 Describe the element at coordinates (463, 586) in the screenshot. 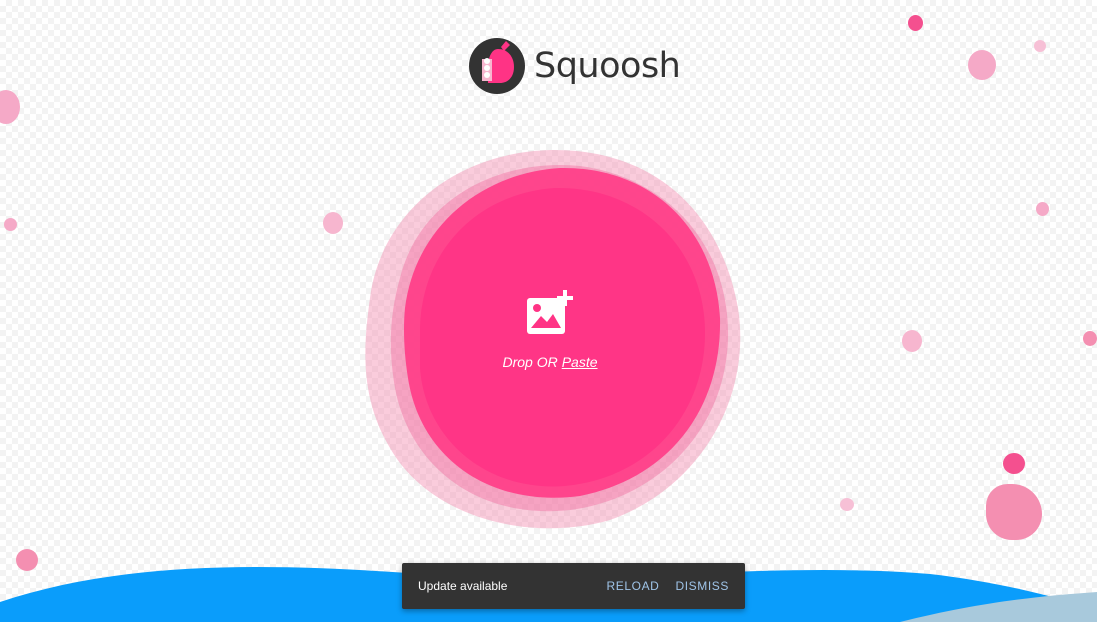

I see `snackbar-message: Update available` at that location.